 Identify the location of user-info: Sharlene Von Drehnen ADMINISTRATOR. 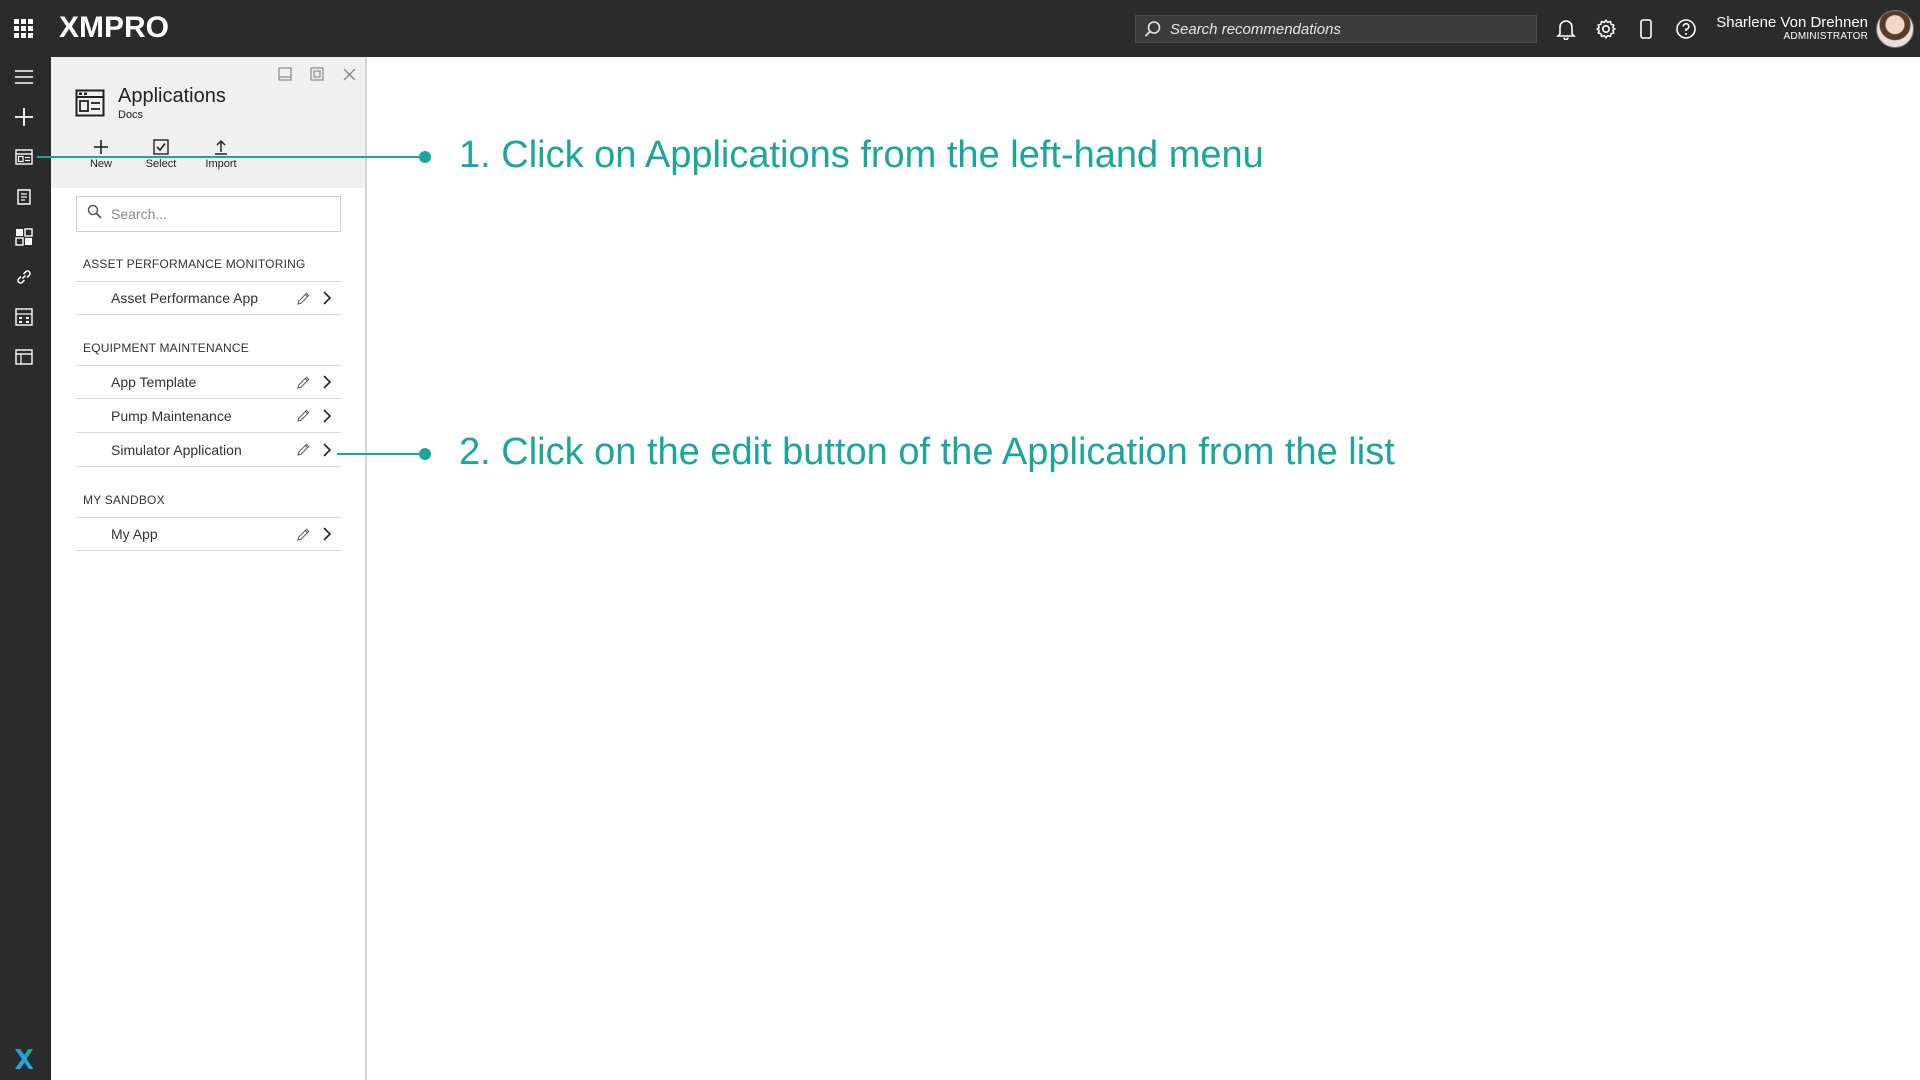
(1792, 28).